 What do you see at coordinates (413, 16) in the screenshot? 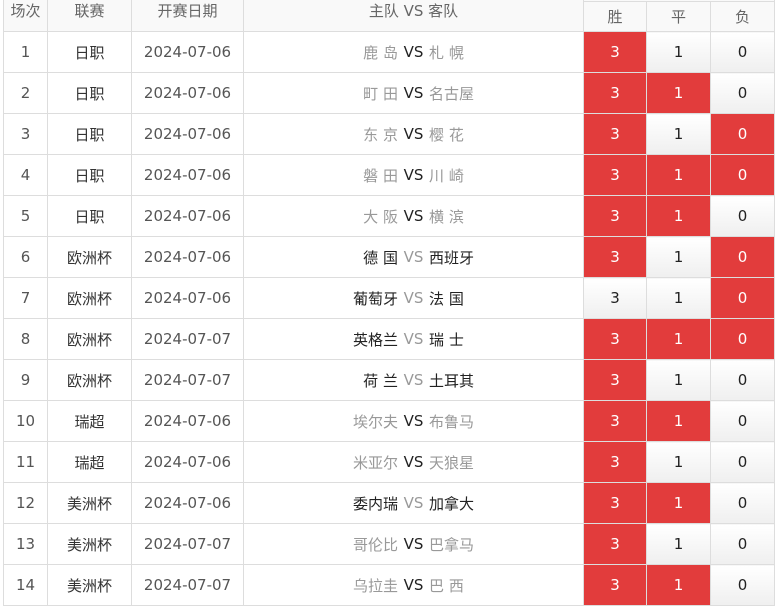
I see `header-match: 主队 VS 客队` at bounding box center [413, 16].